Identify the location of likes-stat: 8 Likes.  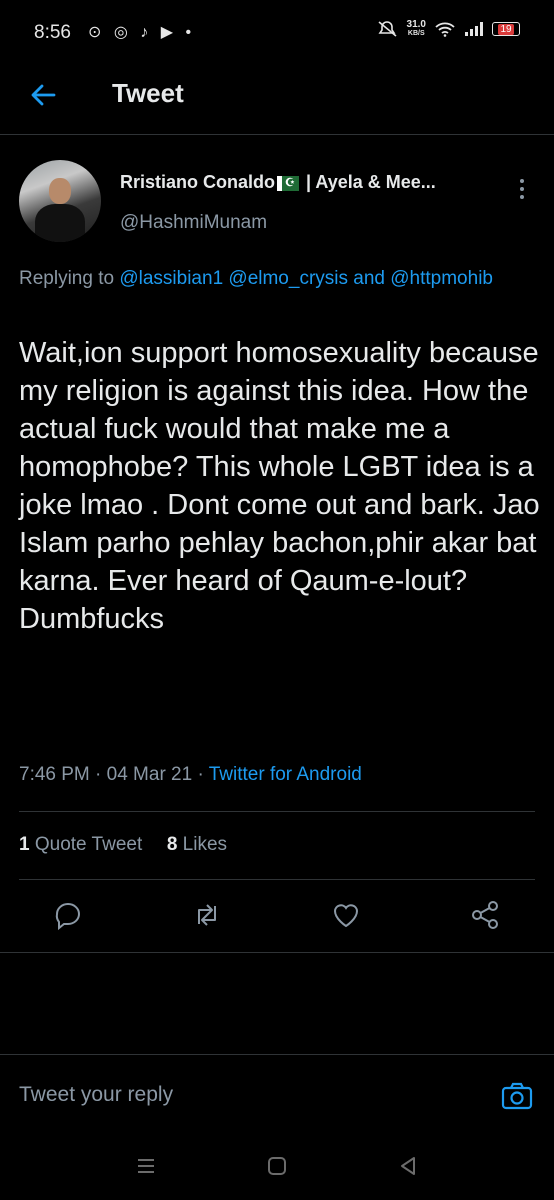
(197, 844).